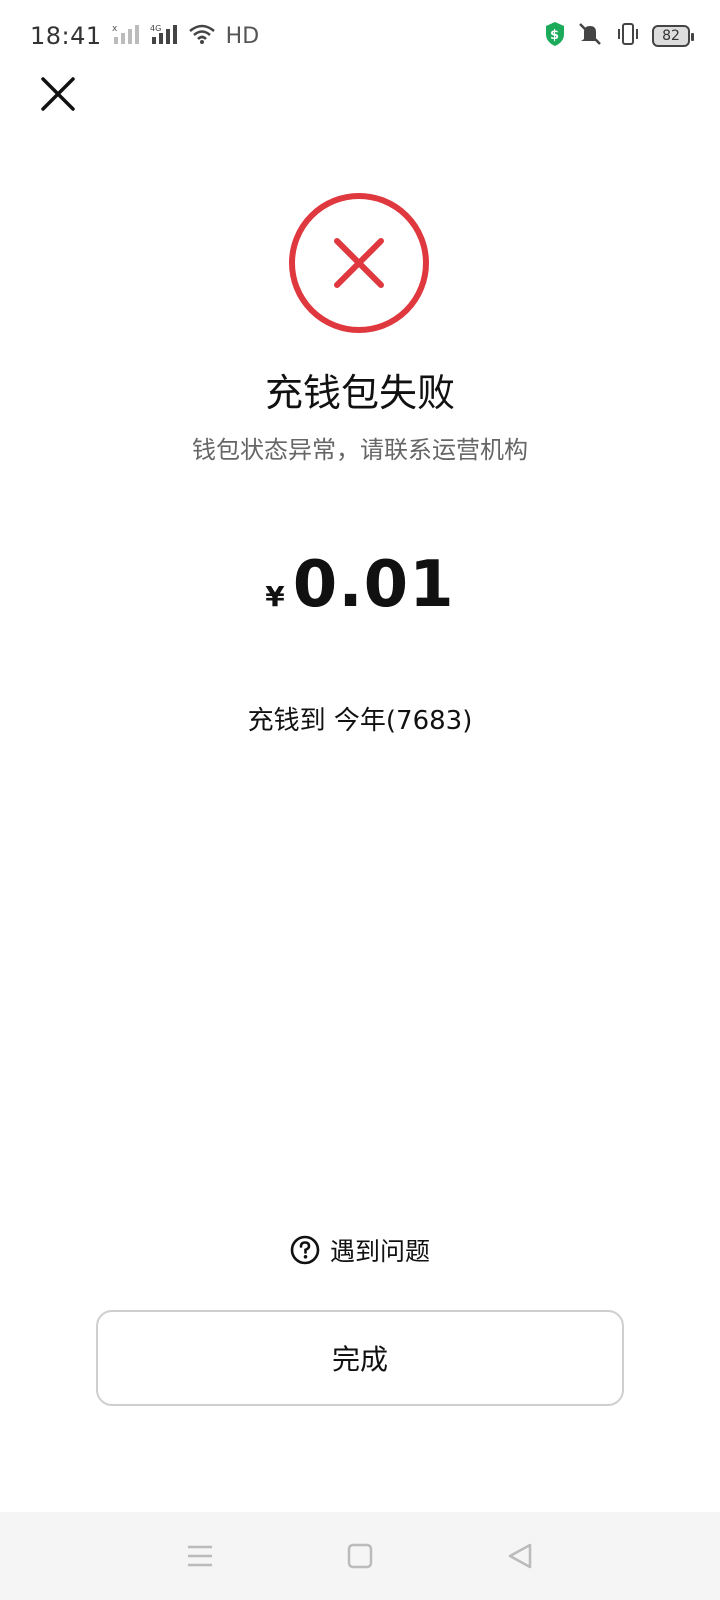  I want to click on question-circle-icon, so click(305, 1250).